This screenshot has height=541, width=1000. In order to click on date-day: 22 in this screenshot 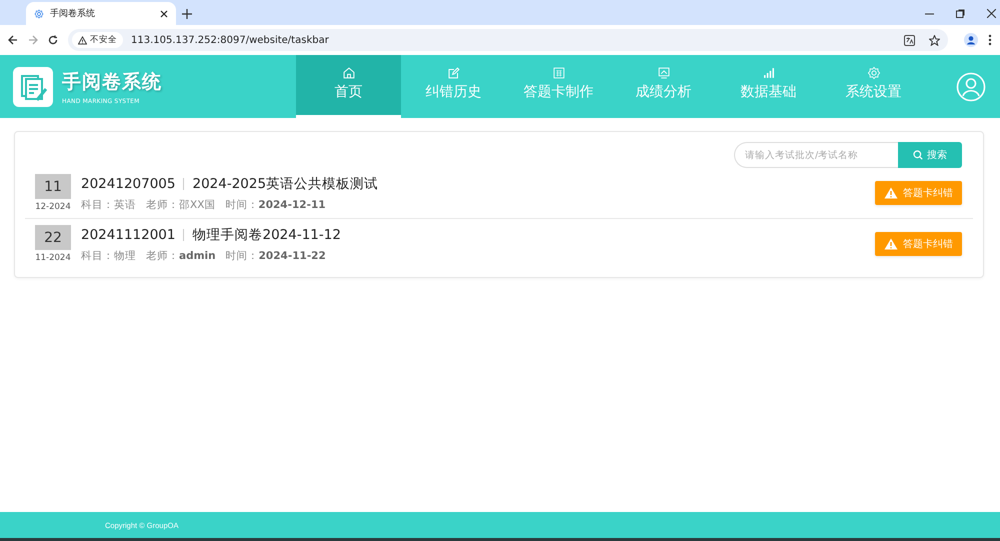, I will do `click(53, 237)`.